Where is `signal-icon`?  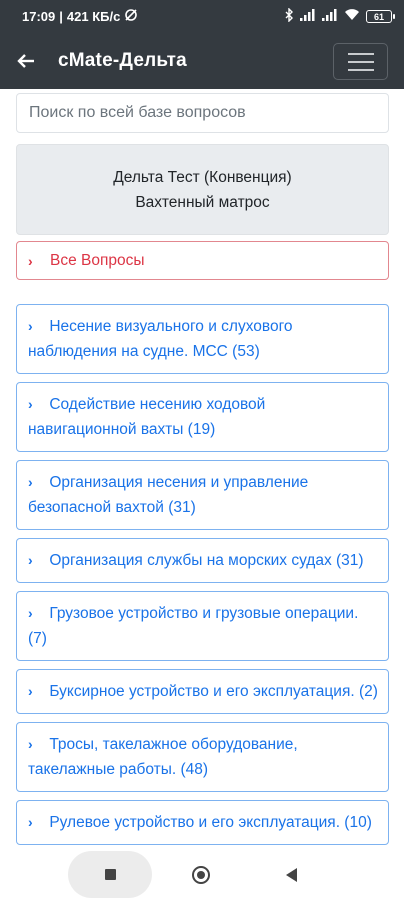
signal-icon is located at coordinates (308, 16).